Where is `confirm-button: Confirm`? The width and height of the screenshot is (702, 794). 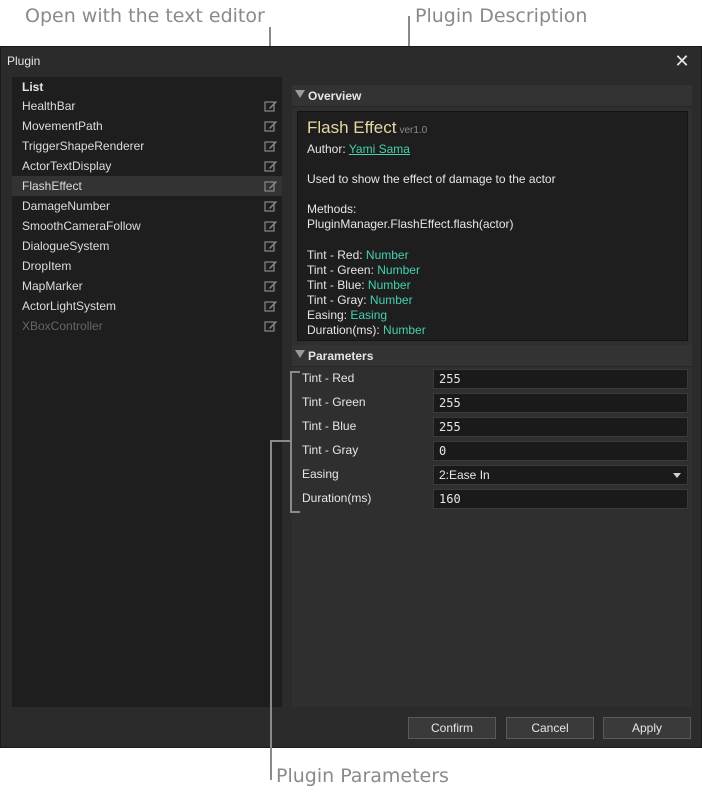 confirm-button: Confirm is located at coordinates (452, 728).